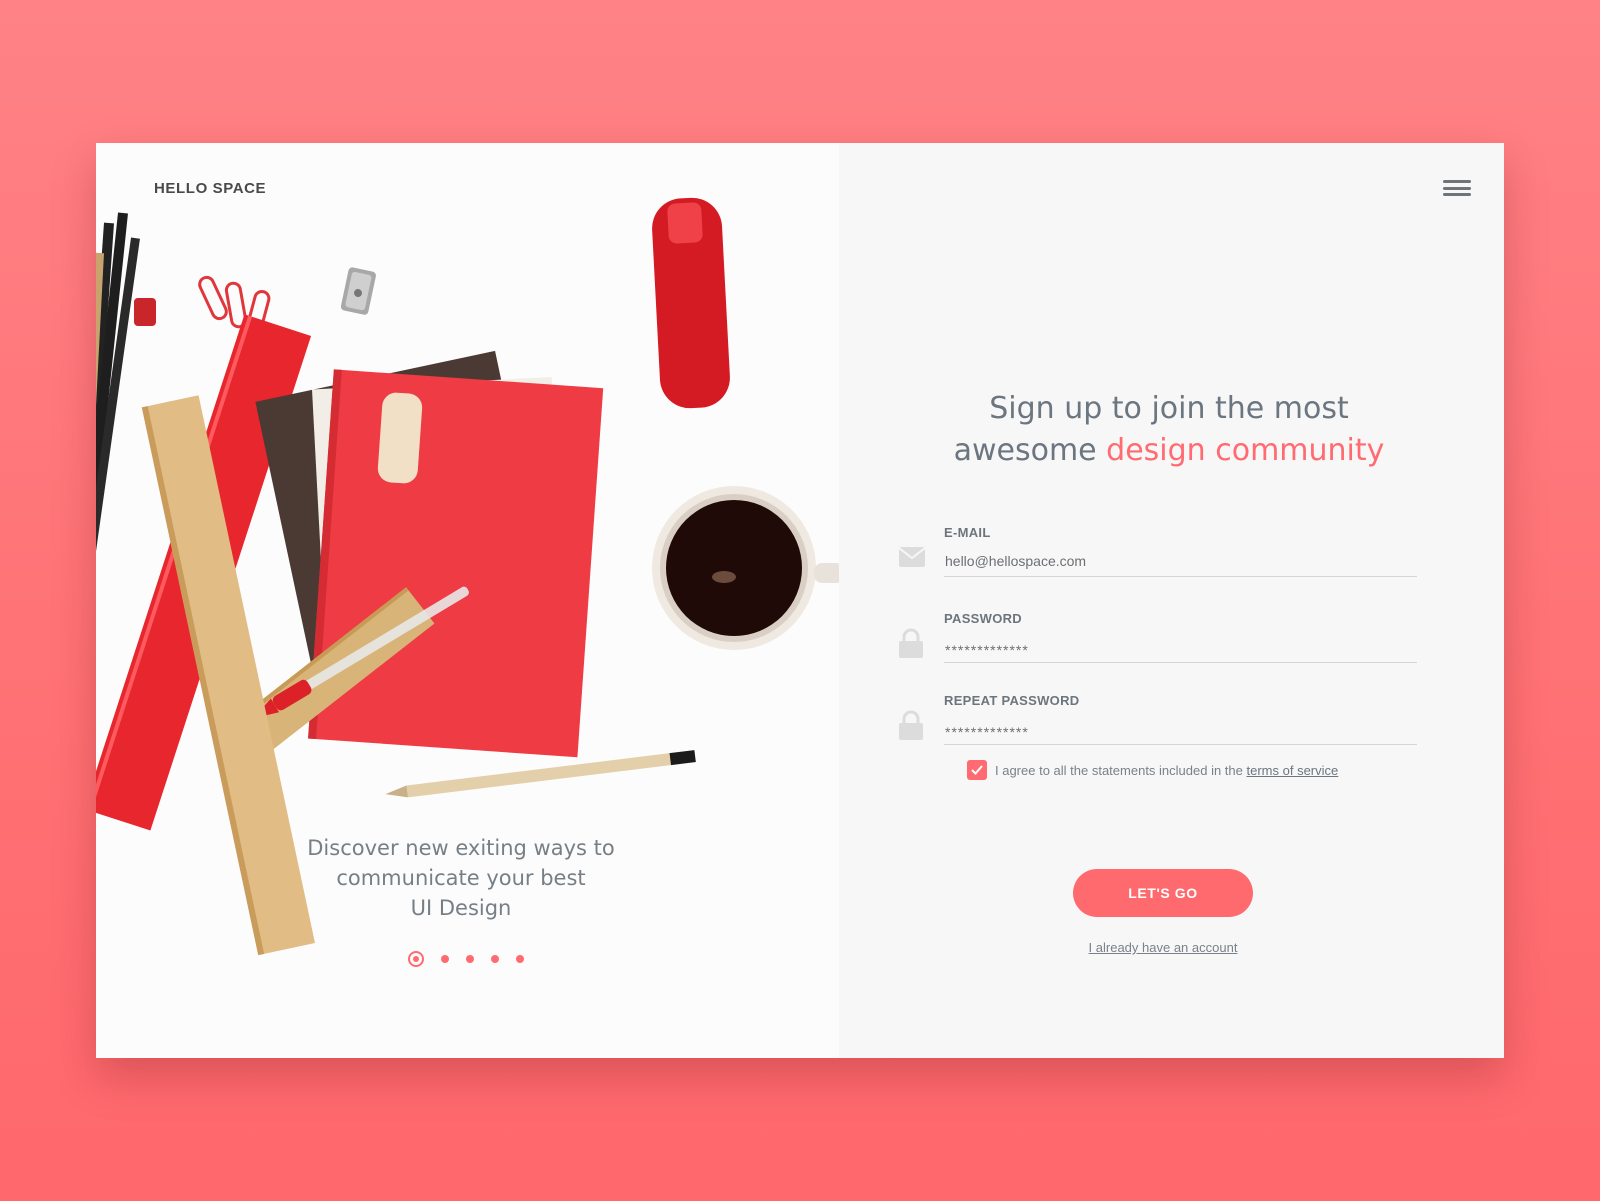 Image resolution: width=1600 pixels, height=1201 pixels. Describe the element at coordinates (1293, 770) in the screenshot. I see `terms-of-service-link: terms of service` at that location.